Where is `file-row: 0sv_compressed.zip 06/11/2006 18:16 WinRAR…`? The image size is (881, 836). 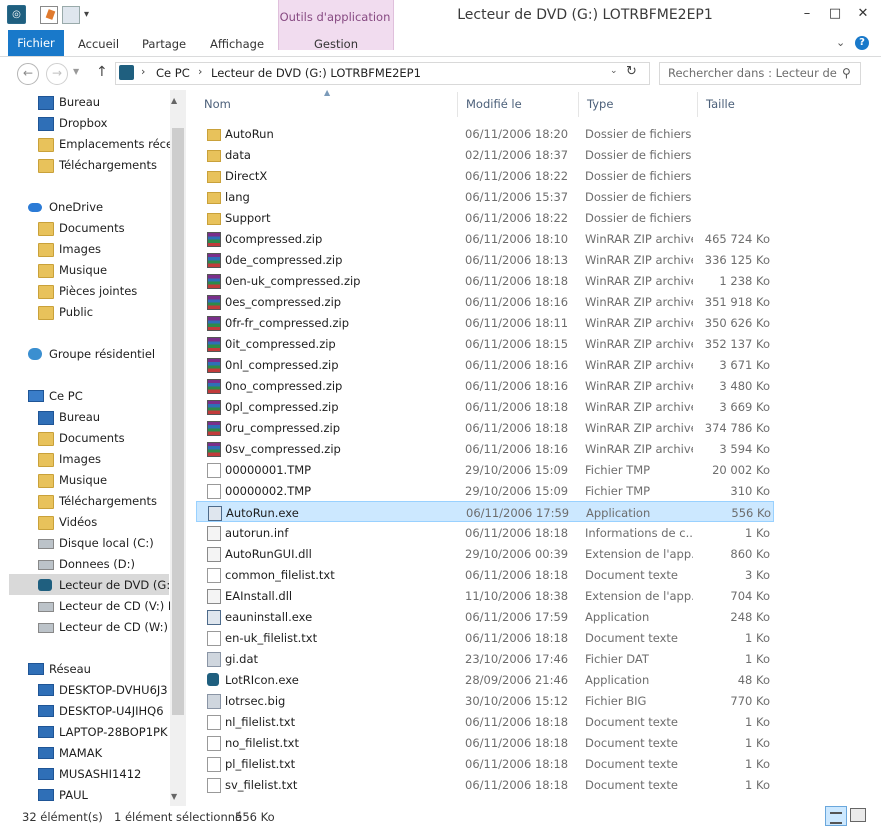
file-row: 0sv_compressed.zip 06/11/2006 18:16 WinRAR… is located at coordinates (485, 448).